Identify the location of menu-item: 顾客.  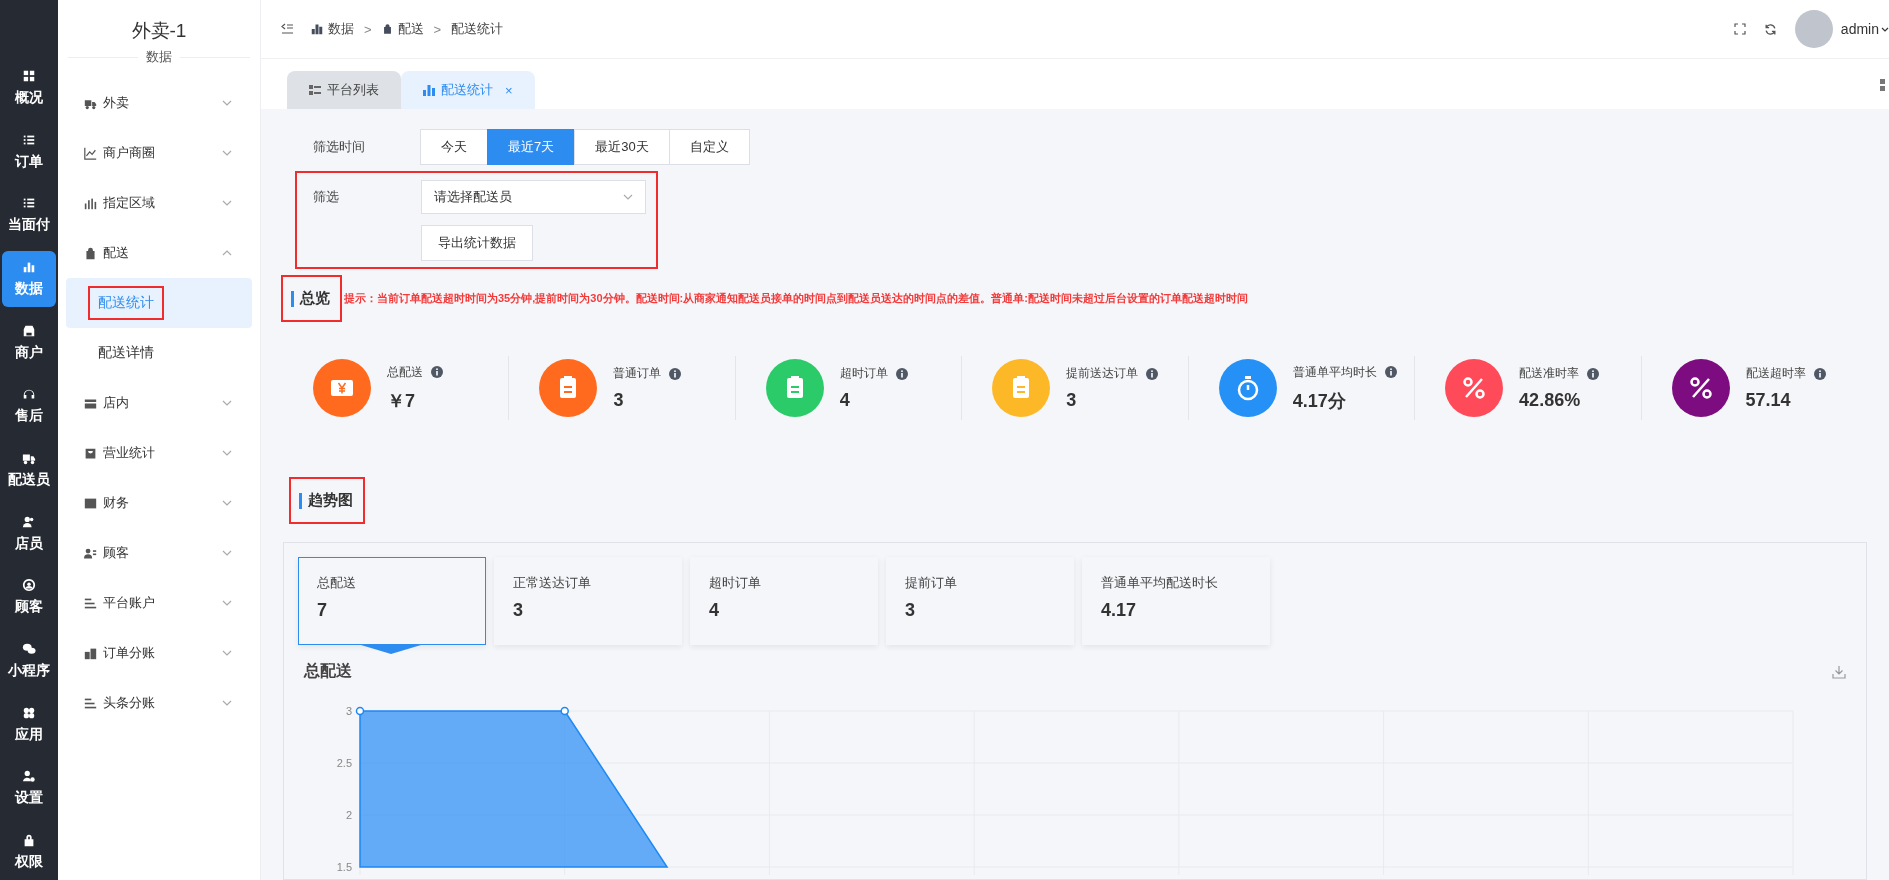
(159, 553).